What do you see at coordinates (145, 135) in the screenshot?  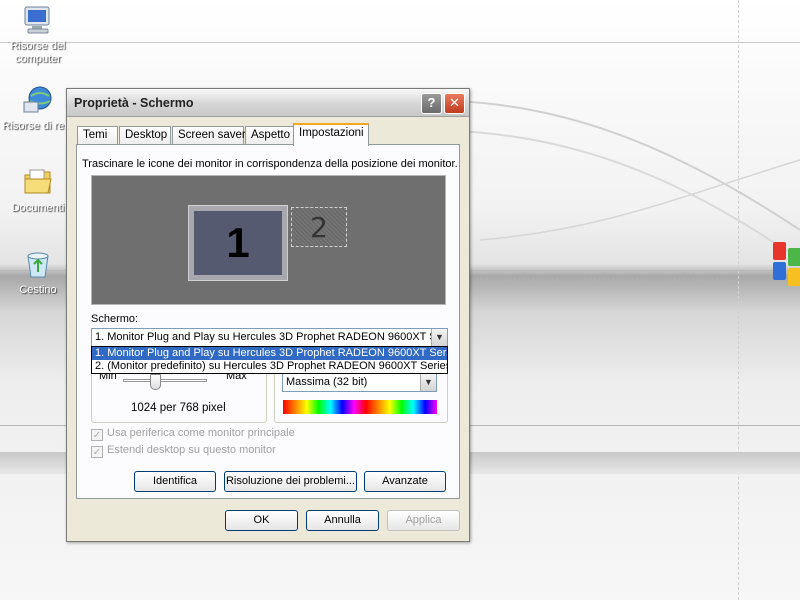 I see `tab-desktop: Desktop` at bounding box center [145, 135].